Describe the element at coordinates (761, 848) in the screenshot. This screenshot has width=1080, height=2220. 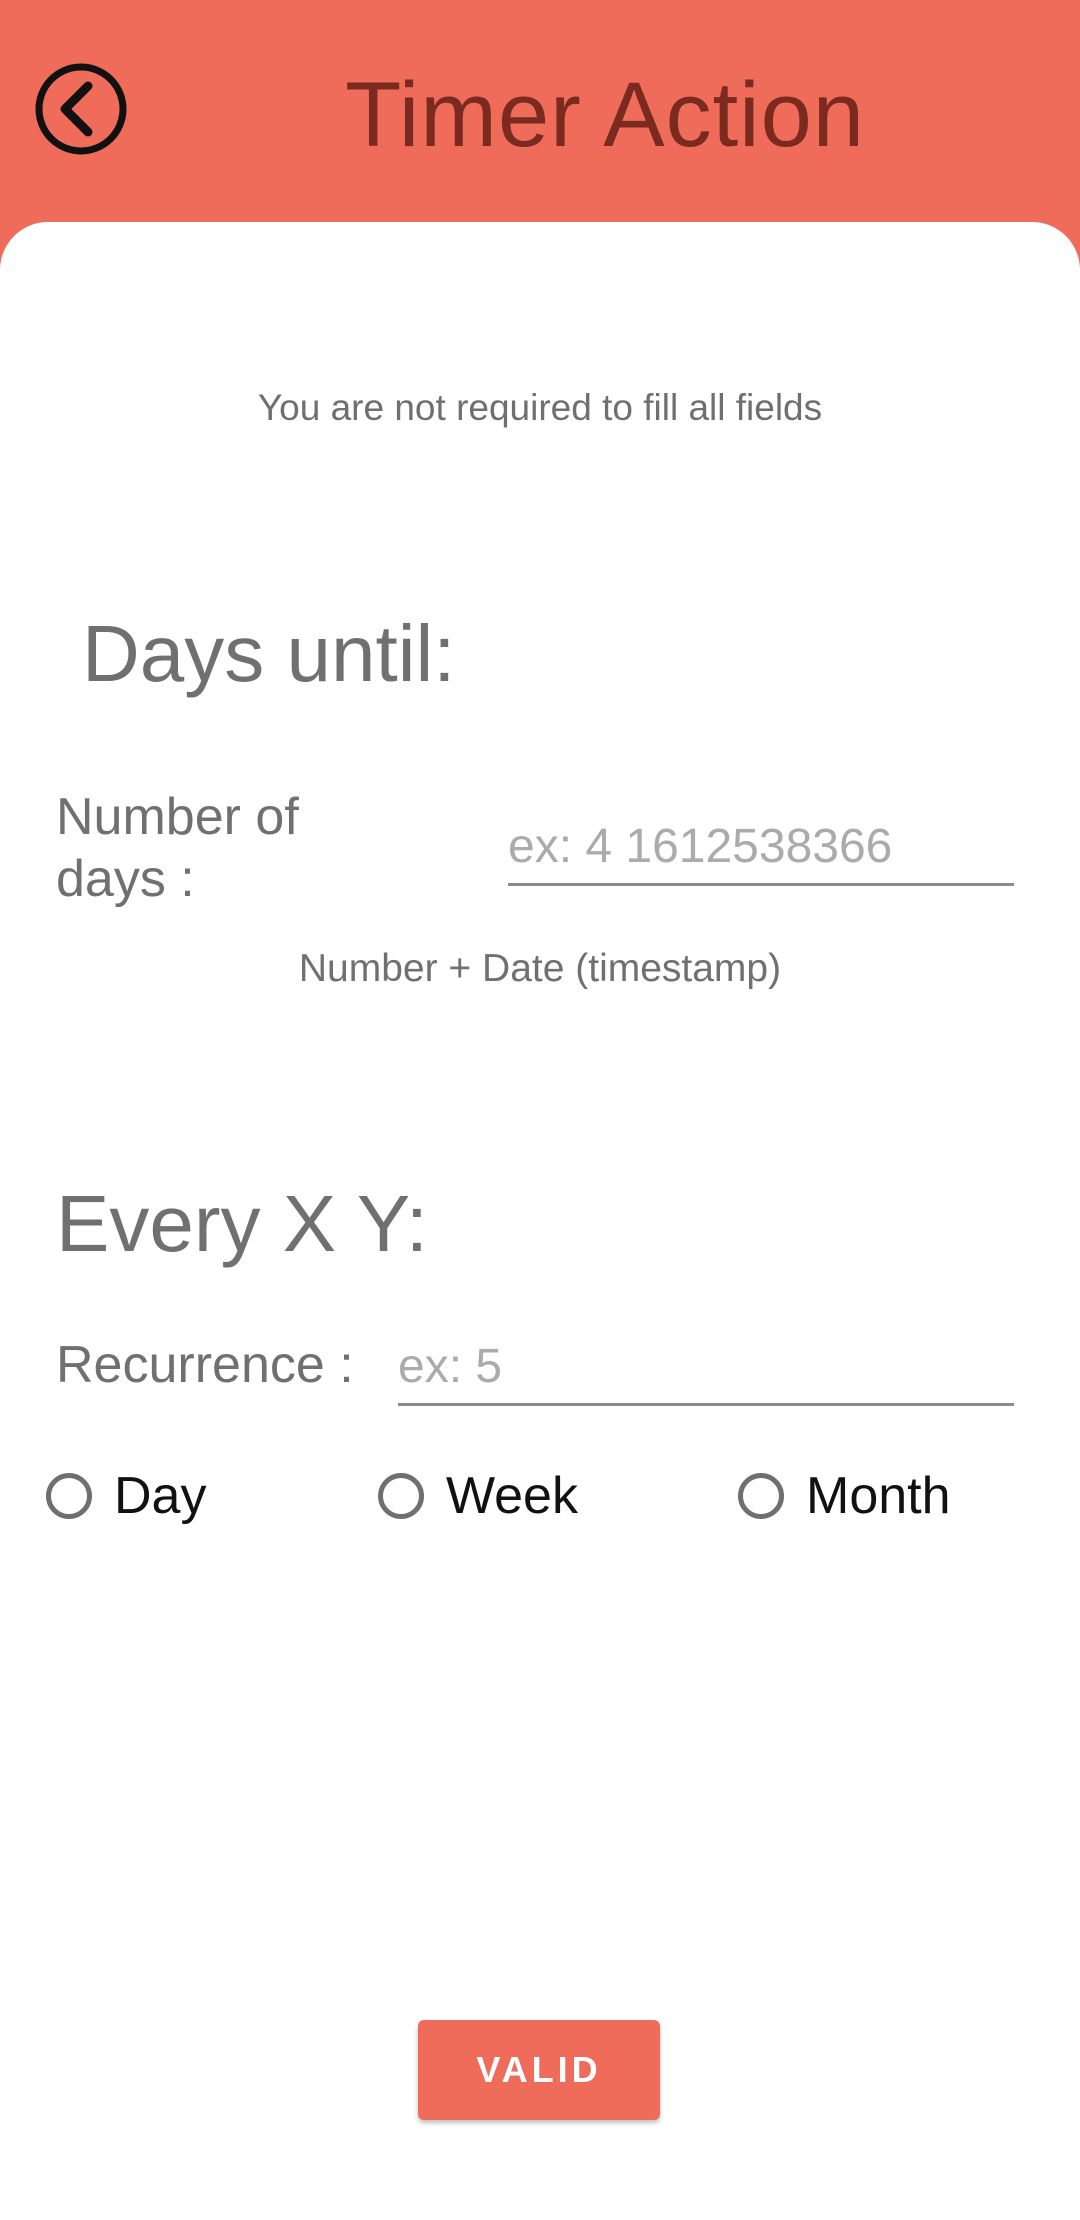
I see `number-of-days-input` at that location.